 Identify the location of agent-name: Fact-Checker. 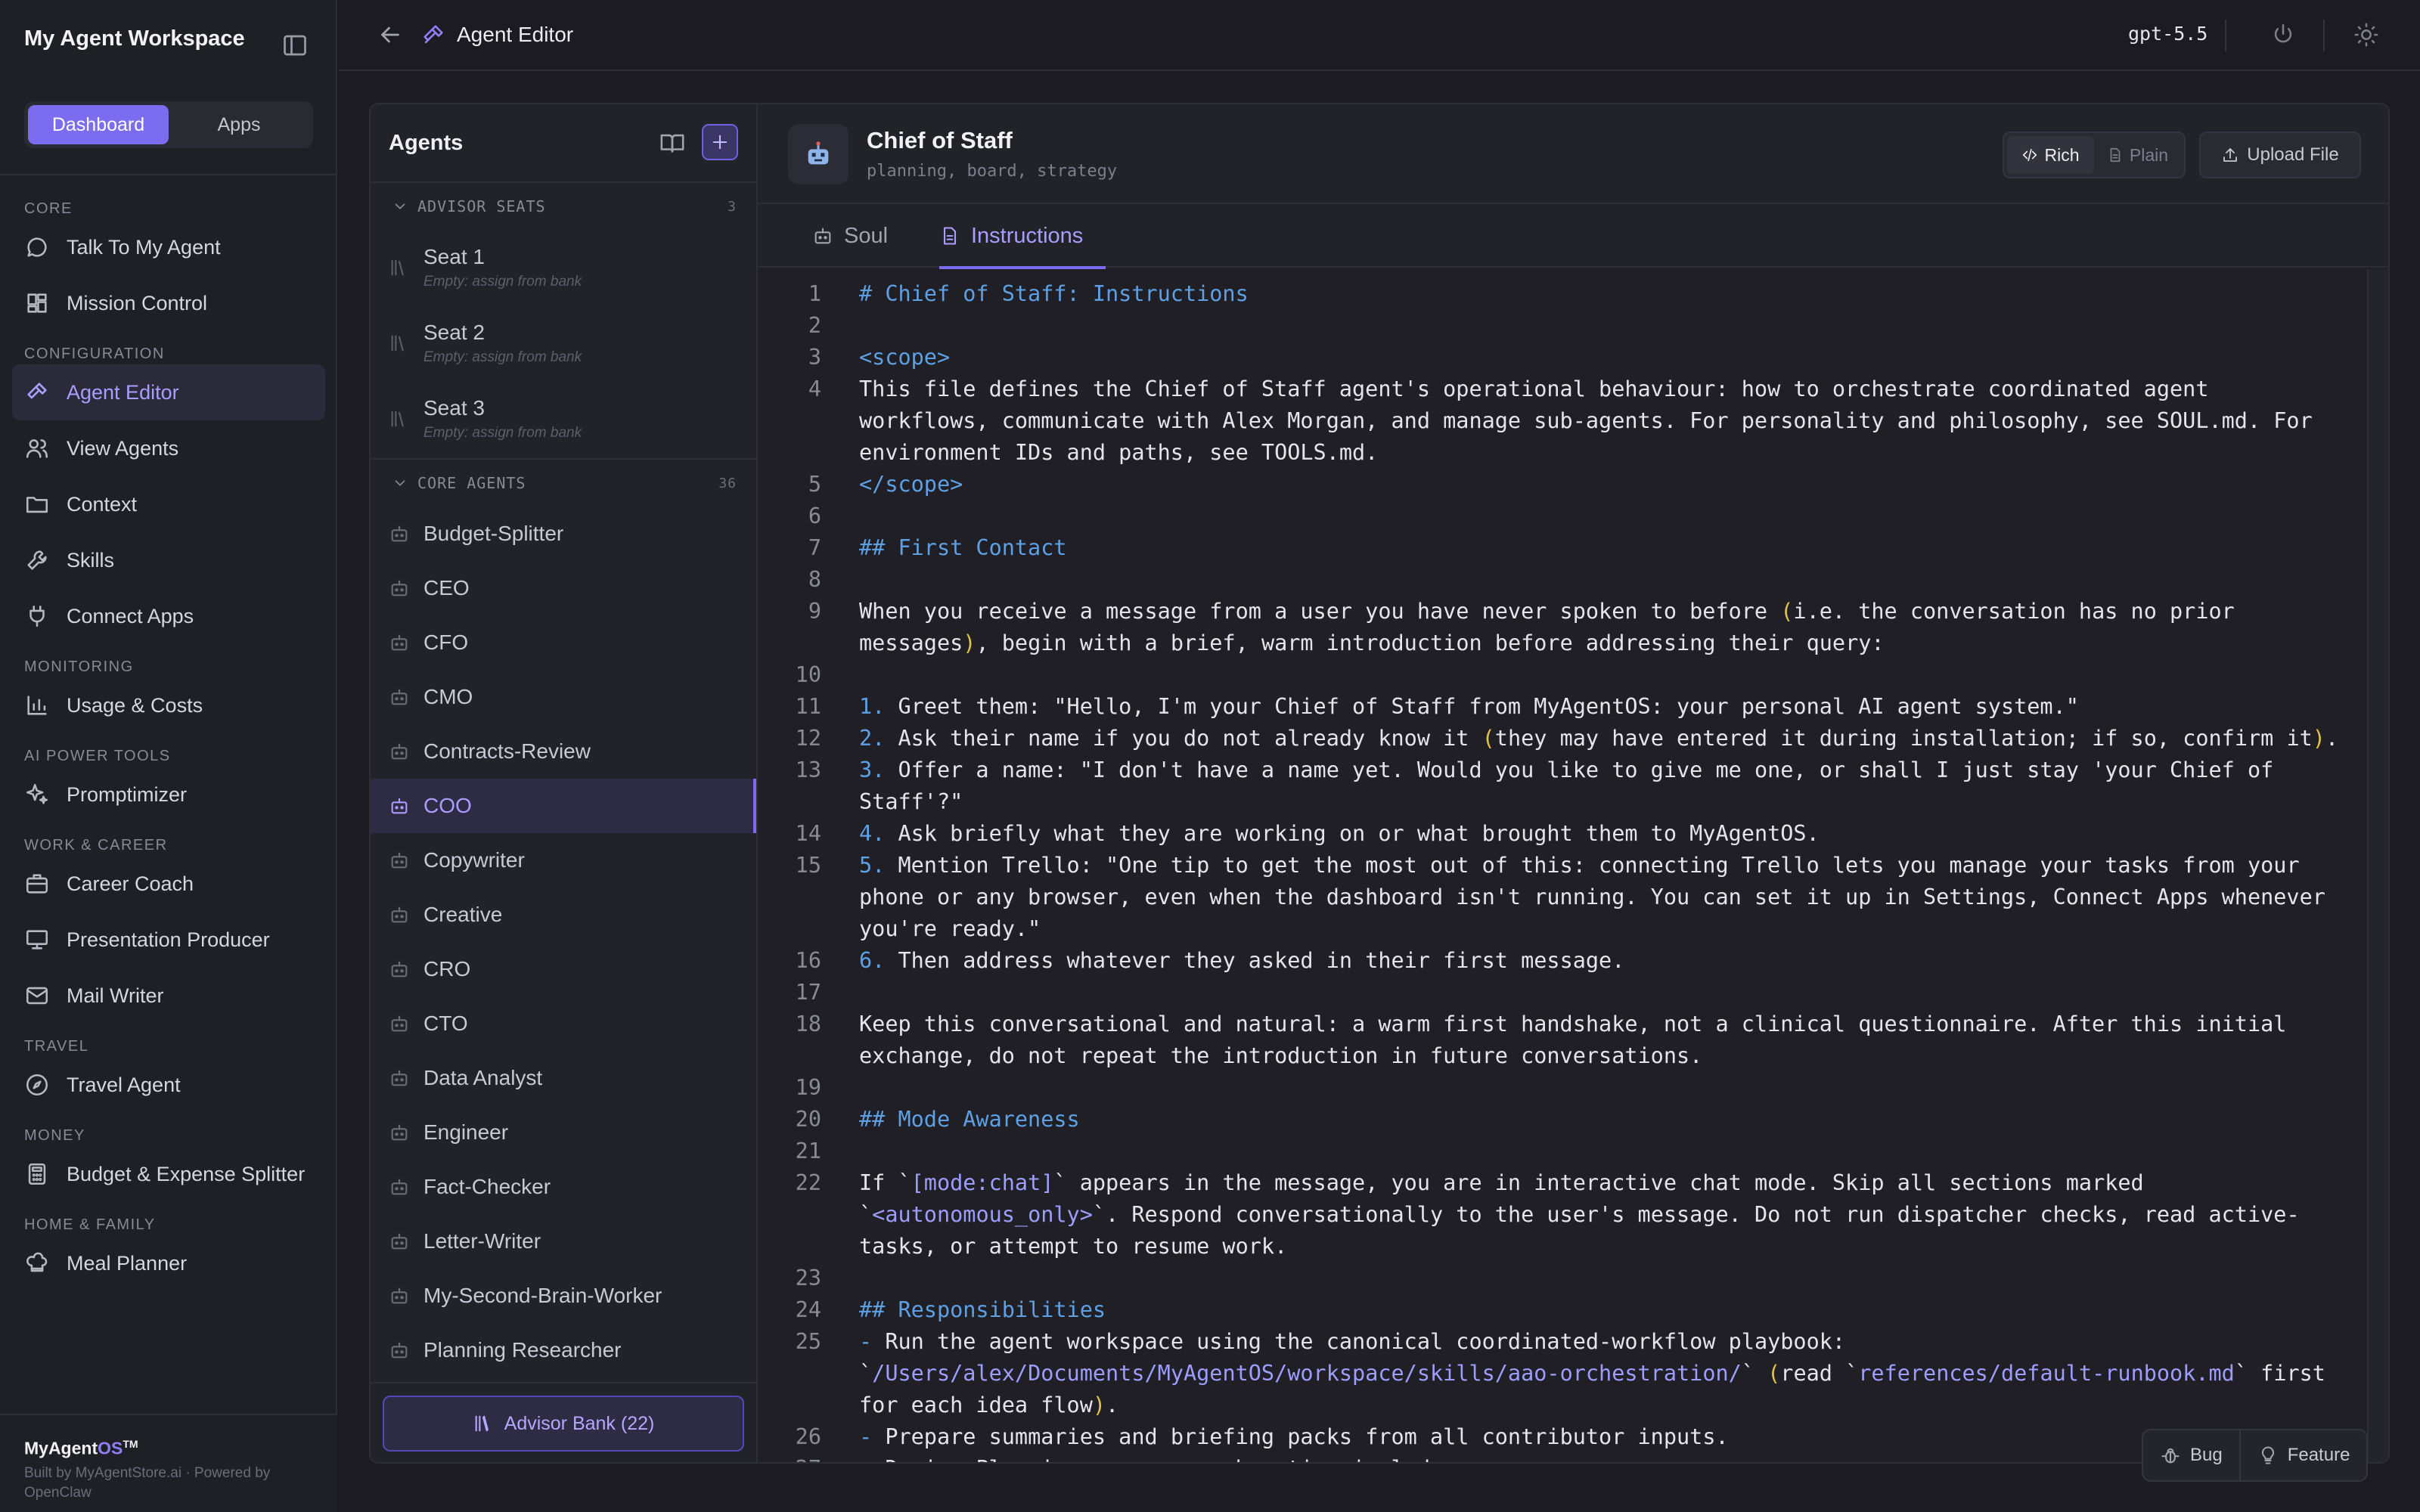
(488, 1186).